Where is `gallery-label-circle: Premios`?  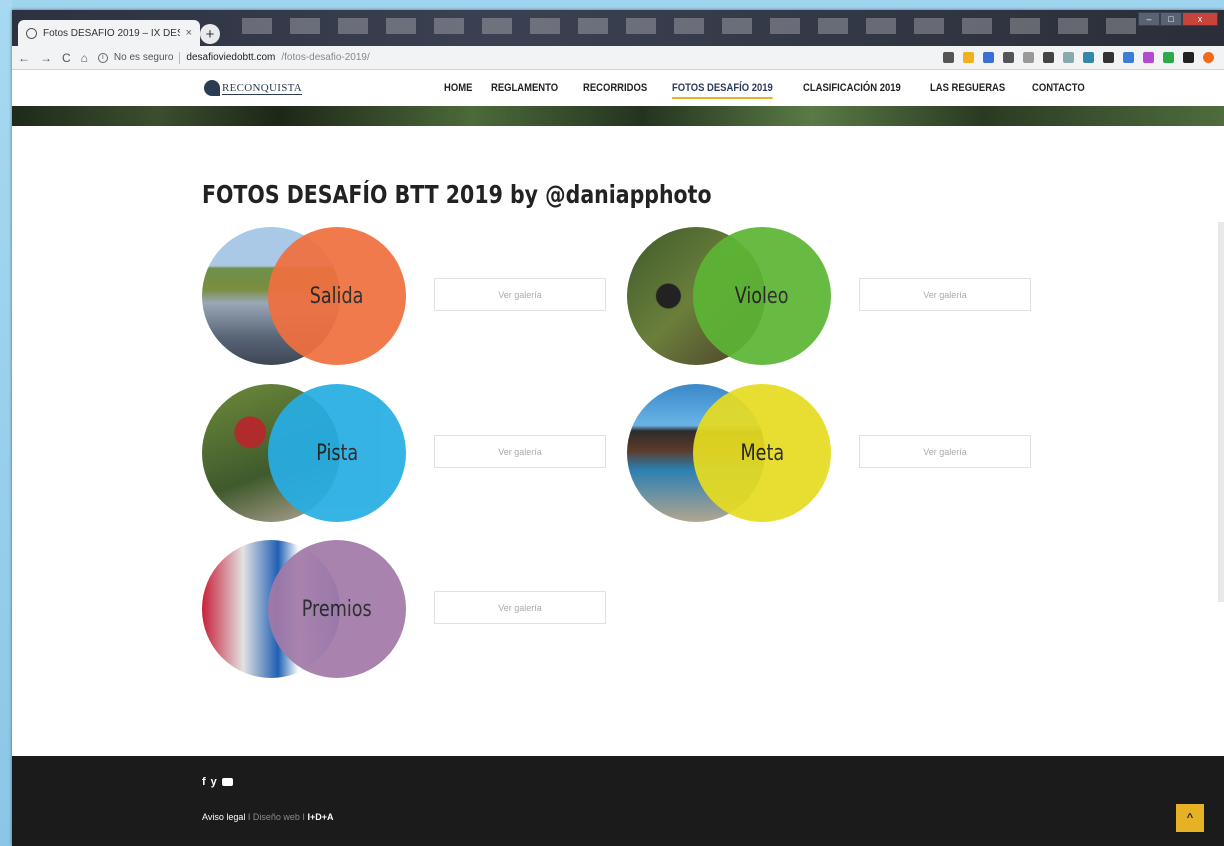
gallery-label-circle: Premios is located at coordinates (337, 609).